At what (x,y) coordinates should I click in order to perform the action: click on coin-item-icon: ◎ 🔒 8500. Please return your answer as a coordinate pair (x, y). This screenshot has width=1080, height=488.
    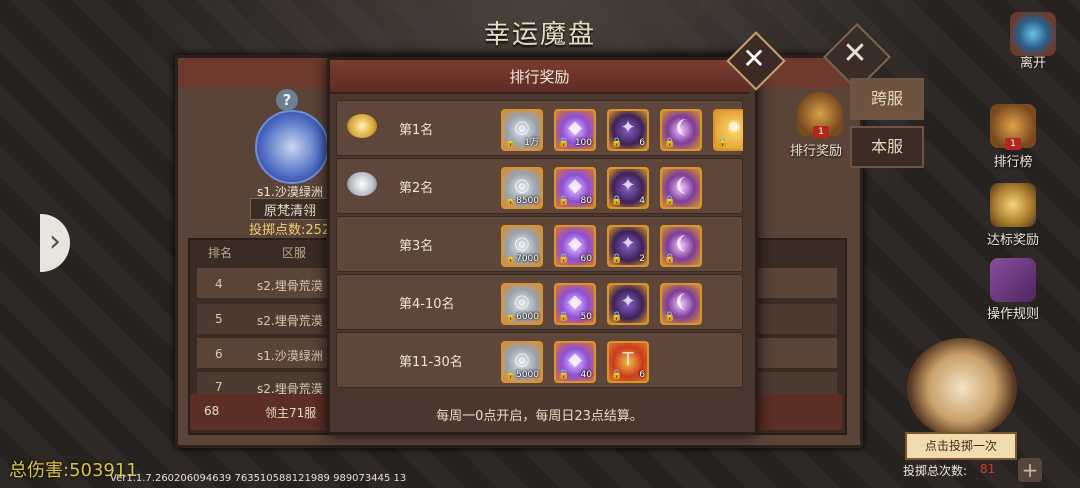
    Looking at the image, I should click on (522, 188).